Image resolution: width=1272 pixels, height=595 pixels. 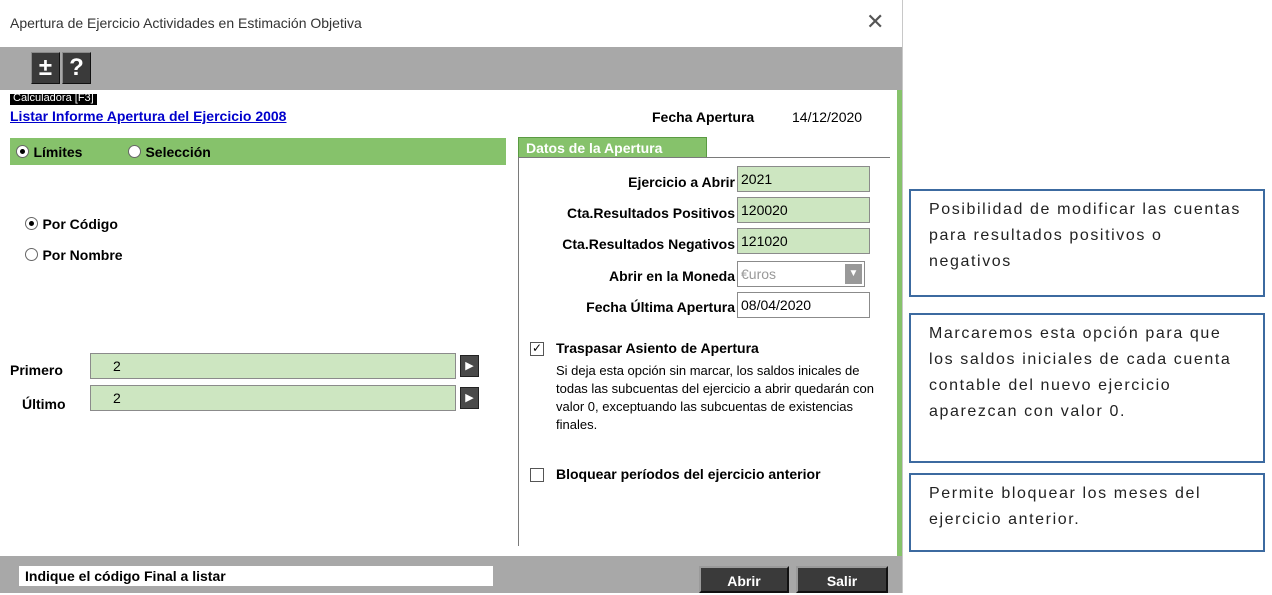 What do you see at coordinates (44, 404) in the screenshot?
I see `ultimo-label: Último` at bounding box center [44, 404].